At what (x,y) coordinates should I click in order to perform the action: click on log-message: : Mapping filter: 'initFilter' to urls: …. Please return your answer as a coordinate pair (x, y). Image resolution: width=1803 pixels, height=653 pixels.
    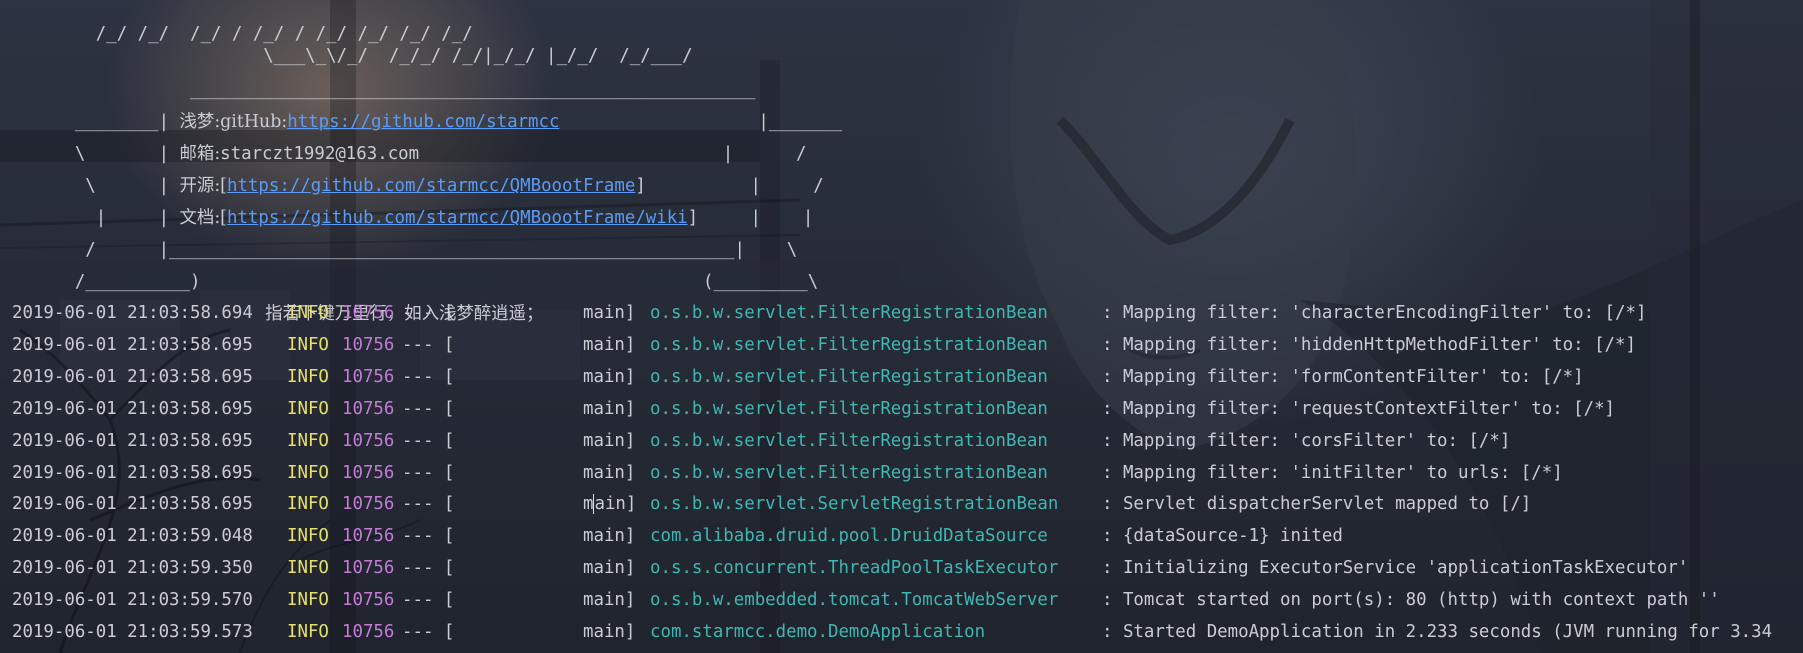
    Looking at the image, I should click on (1332, 472).